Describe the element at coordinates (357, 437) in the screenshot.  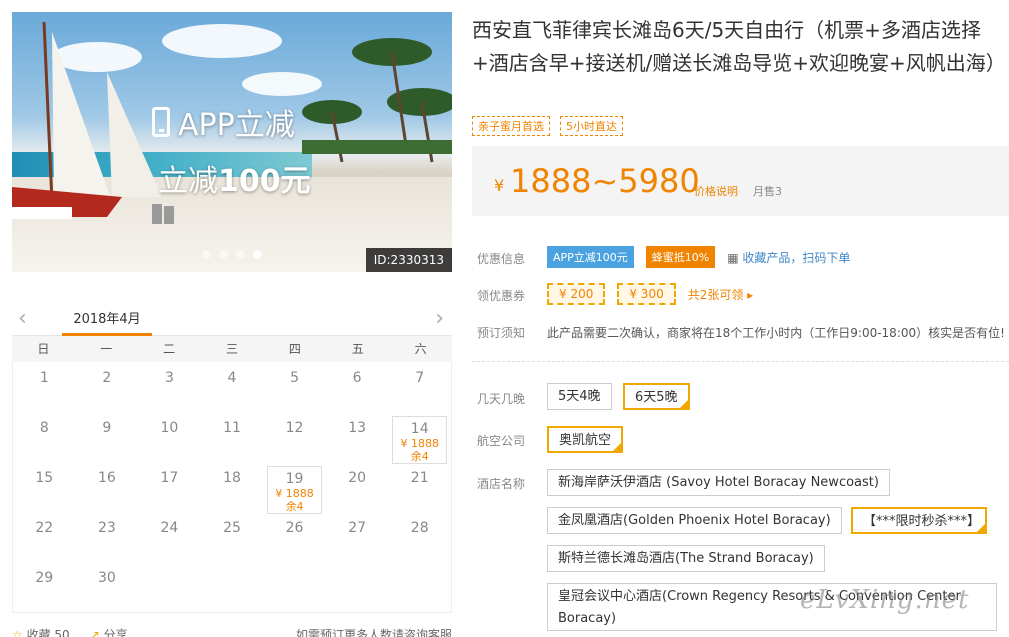
I see `calendar-day: 13` at that location.